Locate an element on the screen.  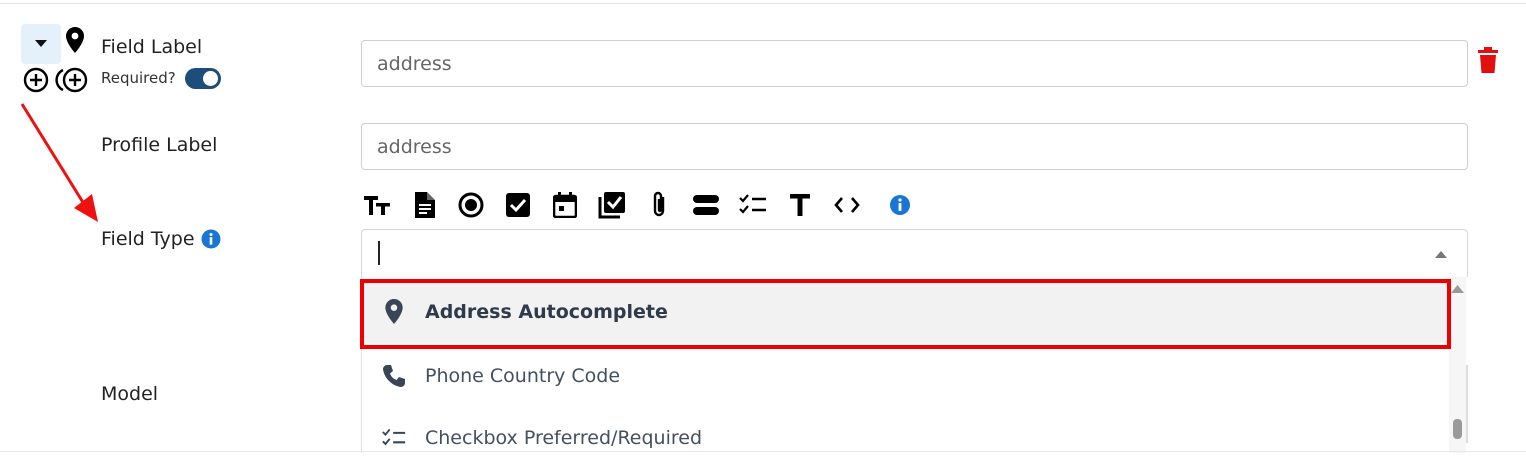
annotation-arrow is located at coordinates (59, 162).